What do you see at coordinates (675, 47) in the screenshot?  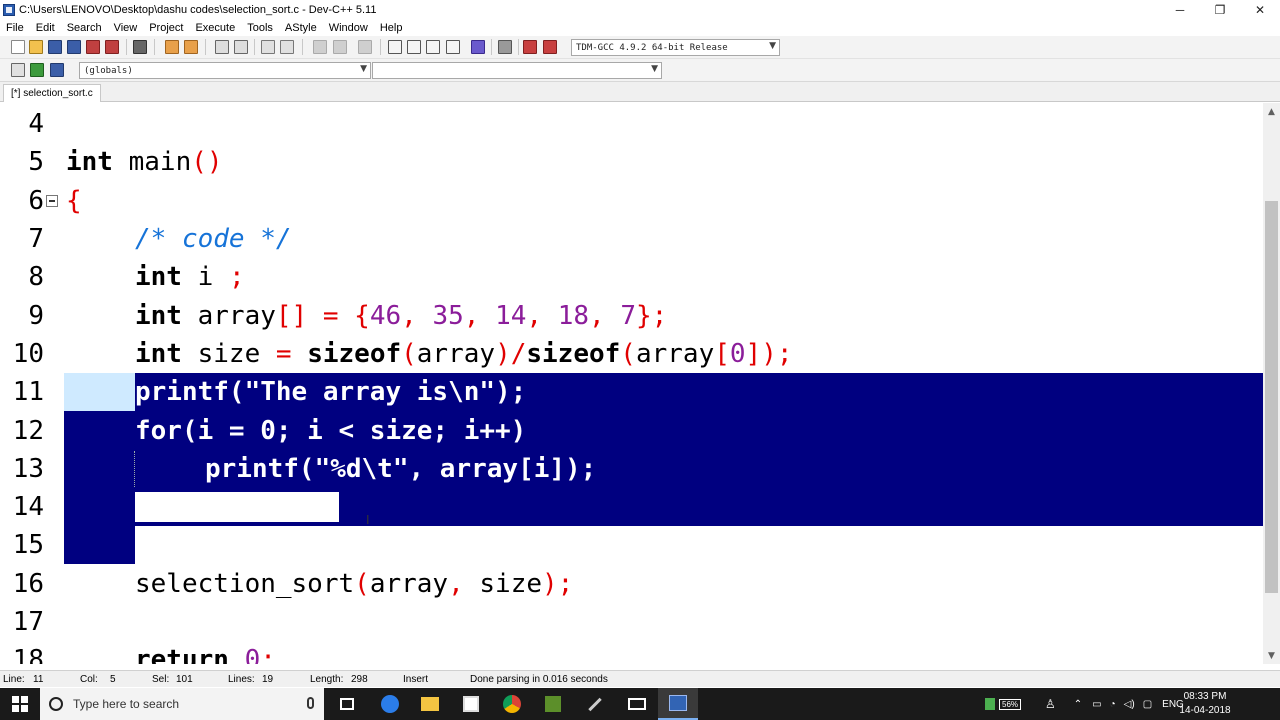 I see `compiler-select: TDM-GCC 4.9.2 64-bit Release ▼` at bounding box center [675, 47].